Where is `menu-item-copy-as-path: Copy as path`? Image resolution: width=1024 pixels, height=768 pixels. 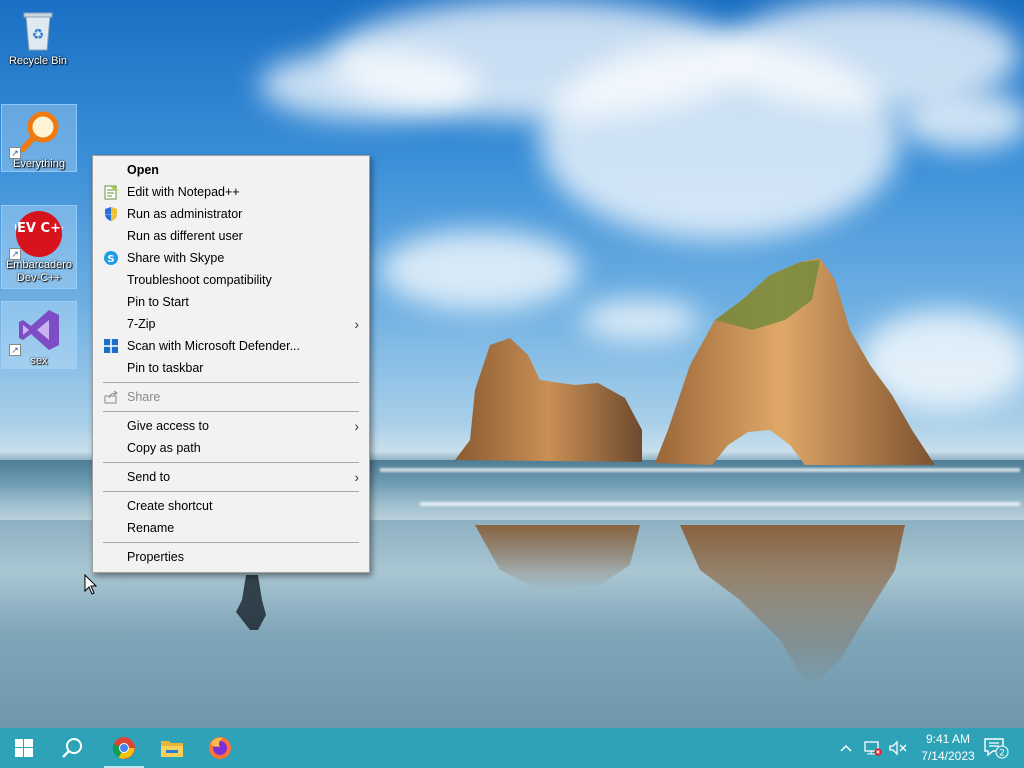 menu-item-copy-as-path: Copy as path is located at coordinates (231, 448).